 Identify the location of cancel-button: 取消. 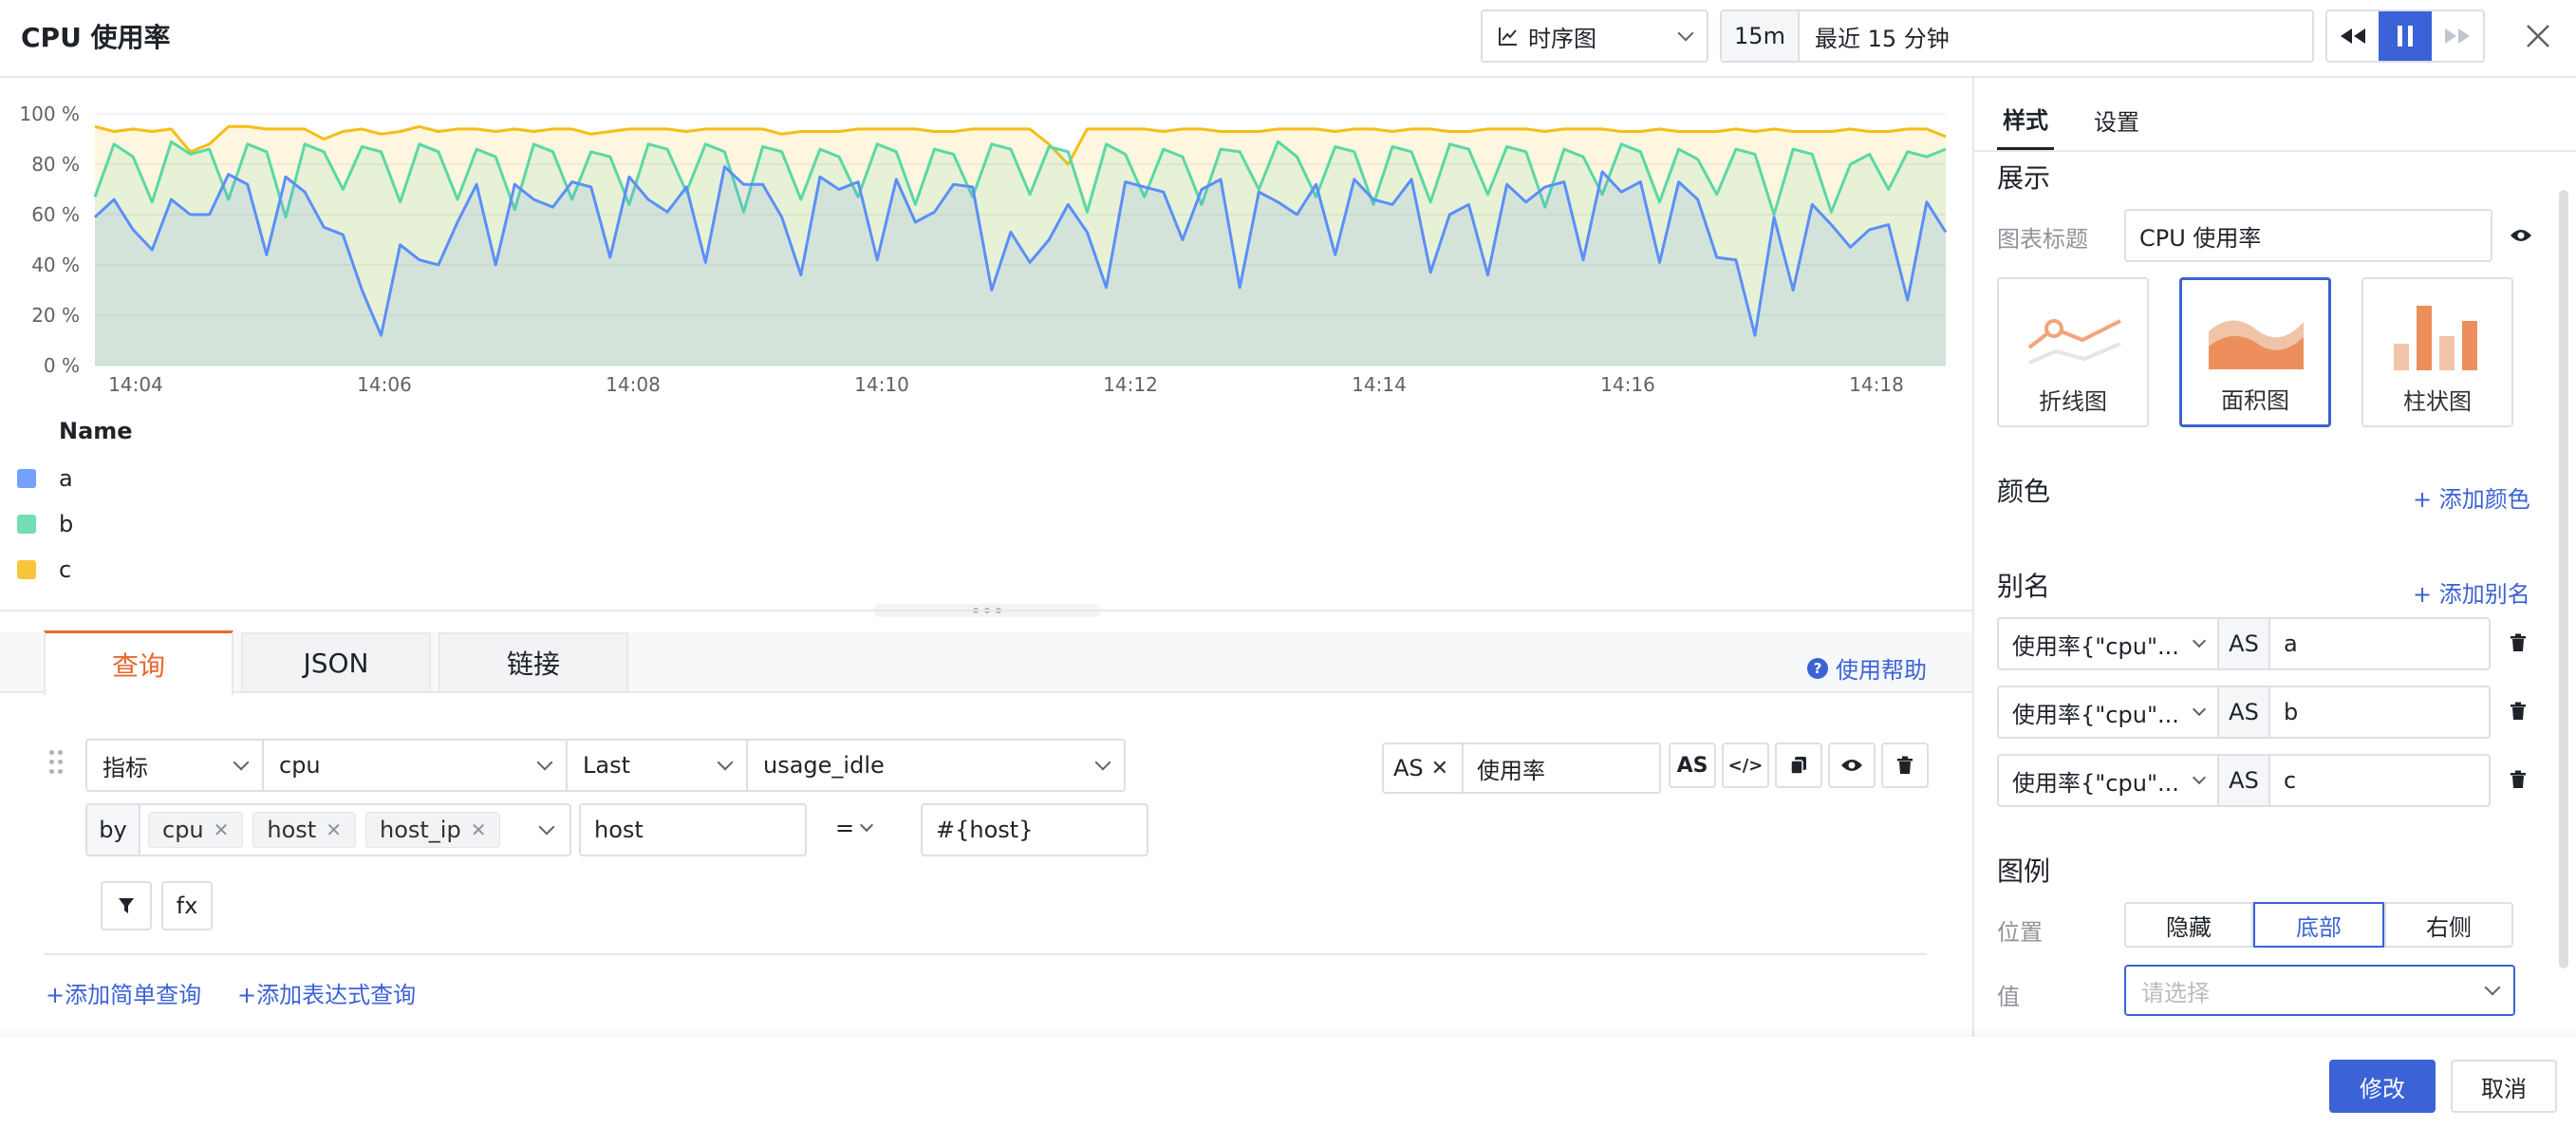
(2504, 1086).